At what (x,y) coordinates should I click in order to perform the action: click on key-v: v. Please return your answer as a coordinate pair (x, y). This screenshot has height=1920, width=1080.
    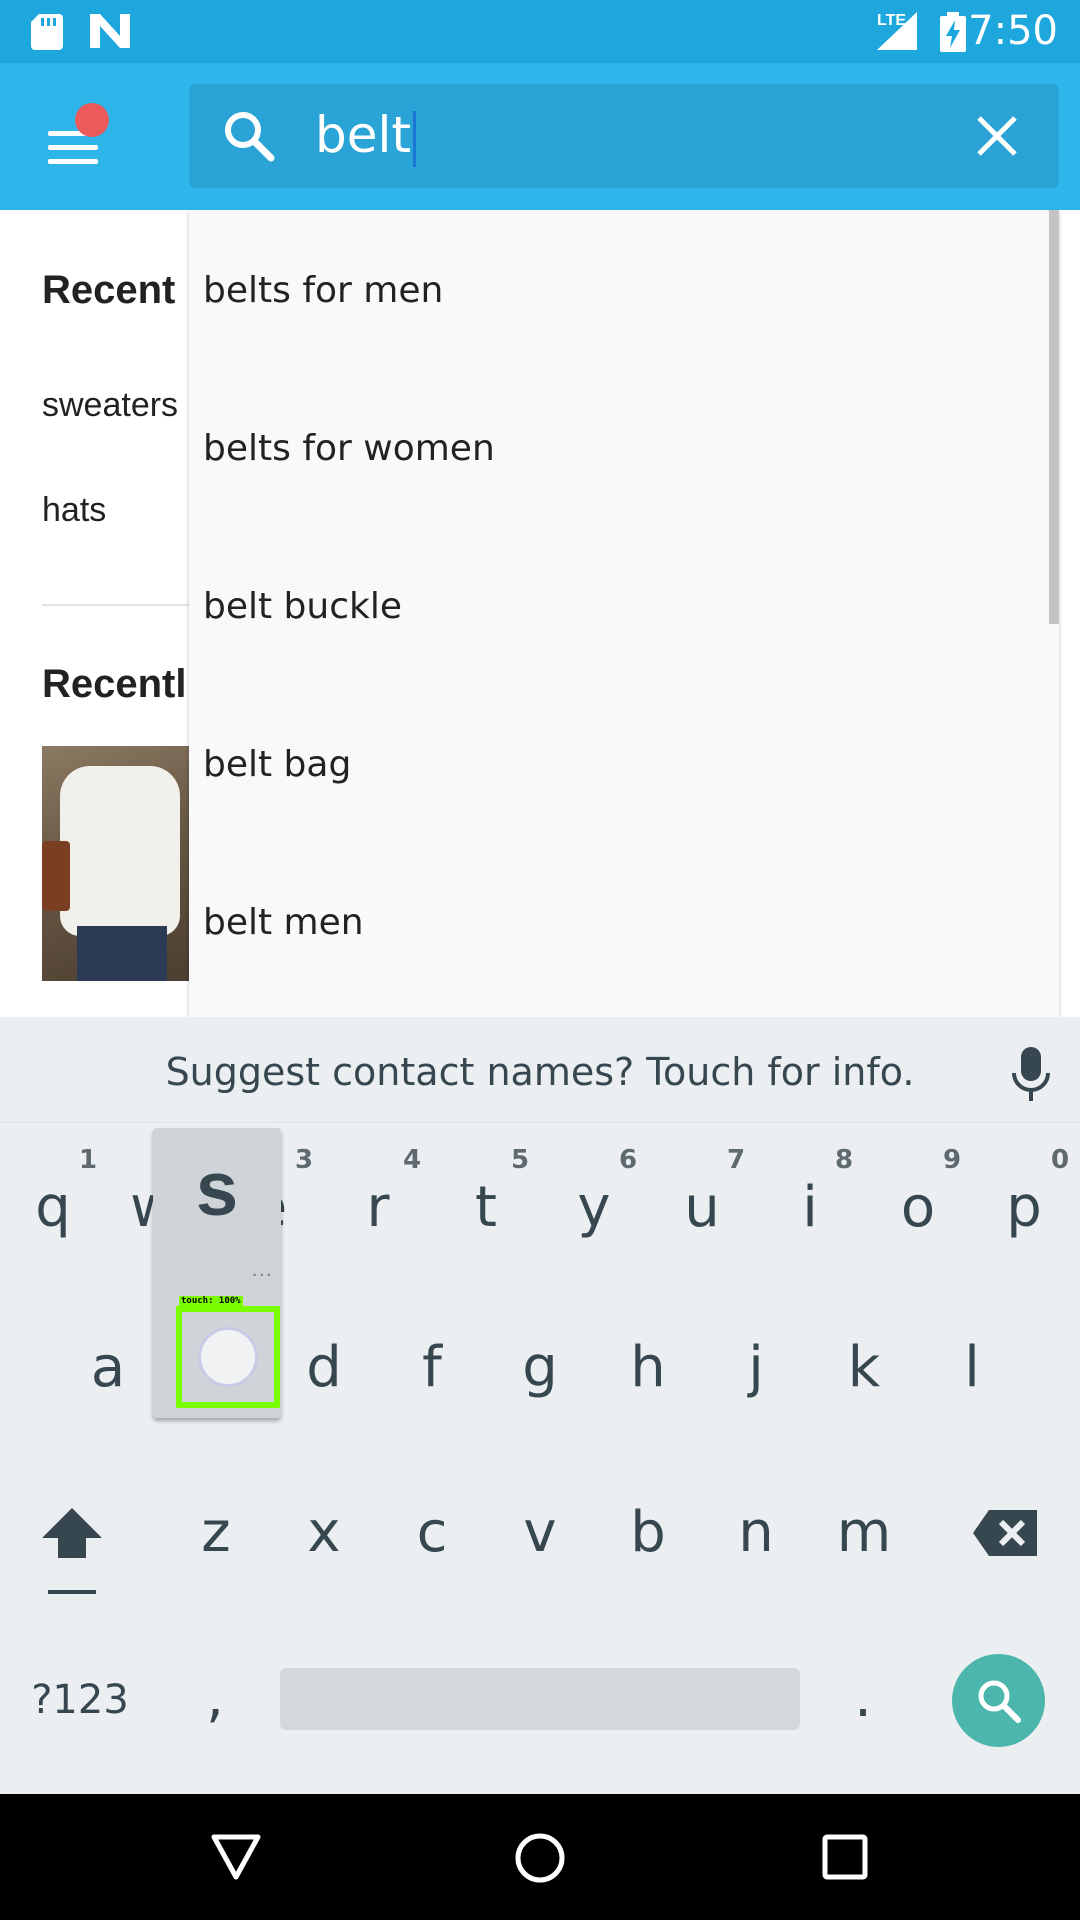
    Looking at the image, I should click on (540, 1532).